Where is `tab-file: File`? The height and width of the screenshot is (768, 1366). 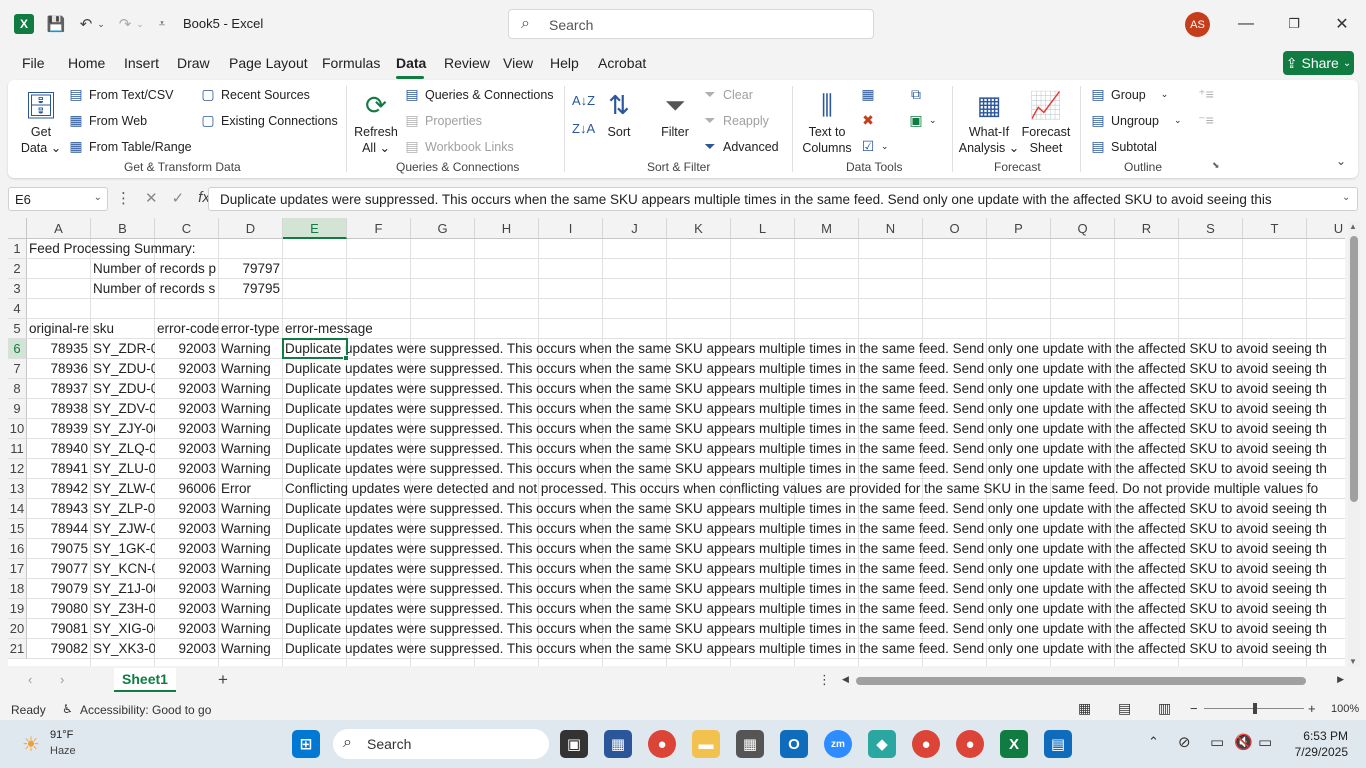
tab-file: File is located at coordinates (33, 63).